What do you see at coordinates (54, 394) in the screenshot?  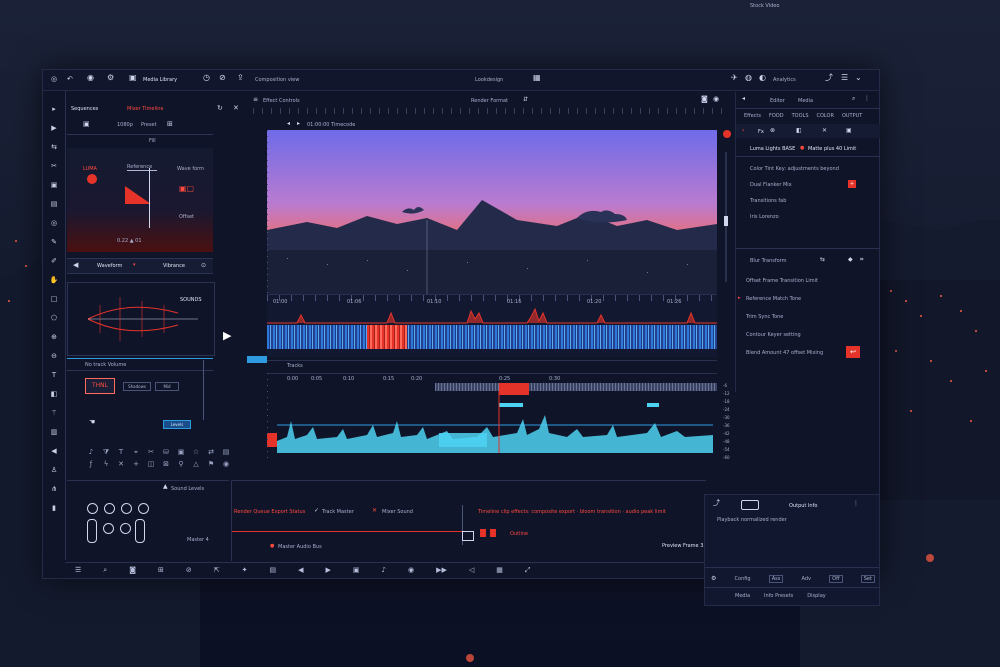 I see `mask-icon: ◧` at bounding box center [54, 394].